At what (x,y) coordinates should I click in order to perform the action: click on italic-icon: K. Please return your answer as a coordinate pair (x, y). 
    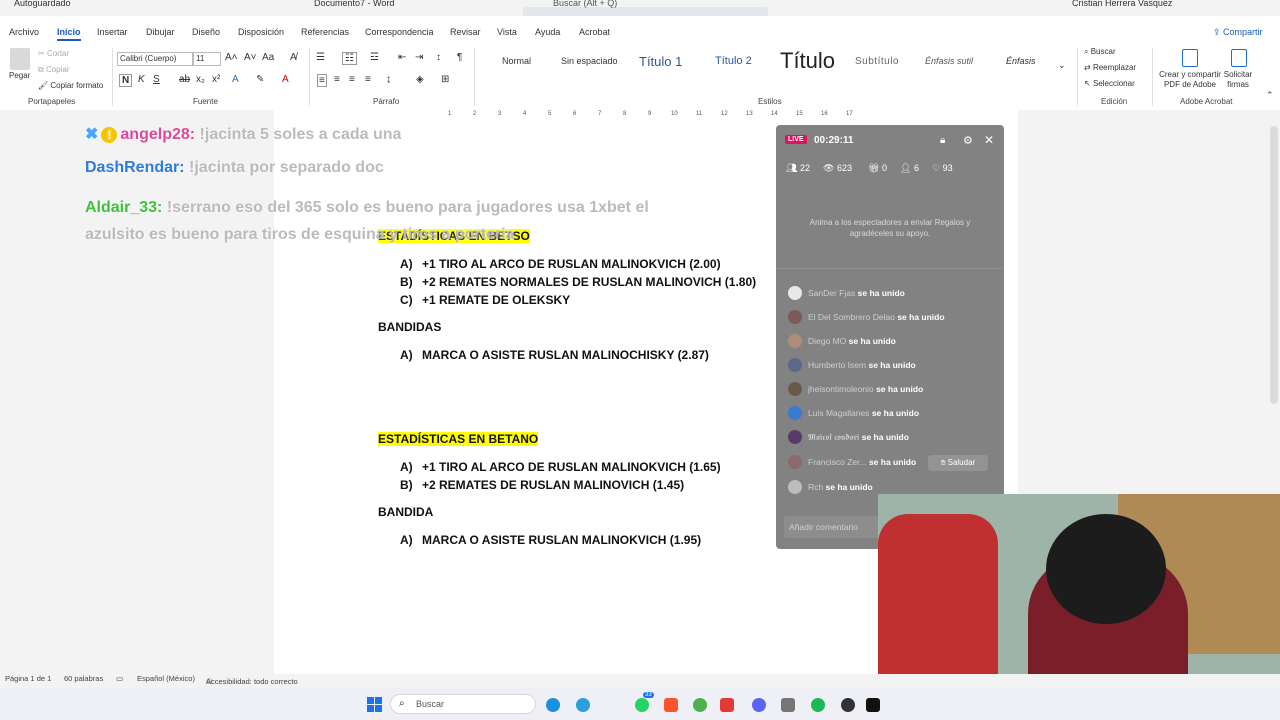
    Looking at the image, I should click on (141, 79).